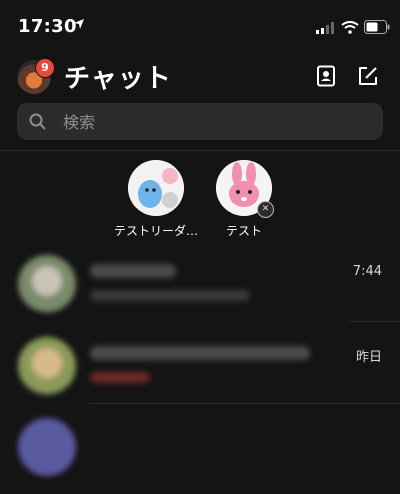  I want to click on remove-member-icon: ✕, so click(265, 209).